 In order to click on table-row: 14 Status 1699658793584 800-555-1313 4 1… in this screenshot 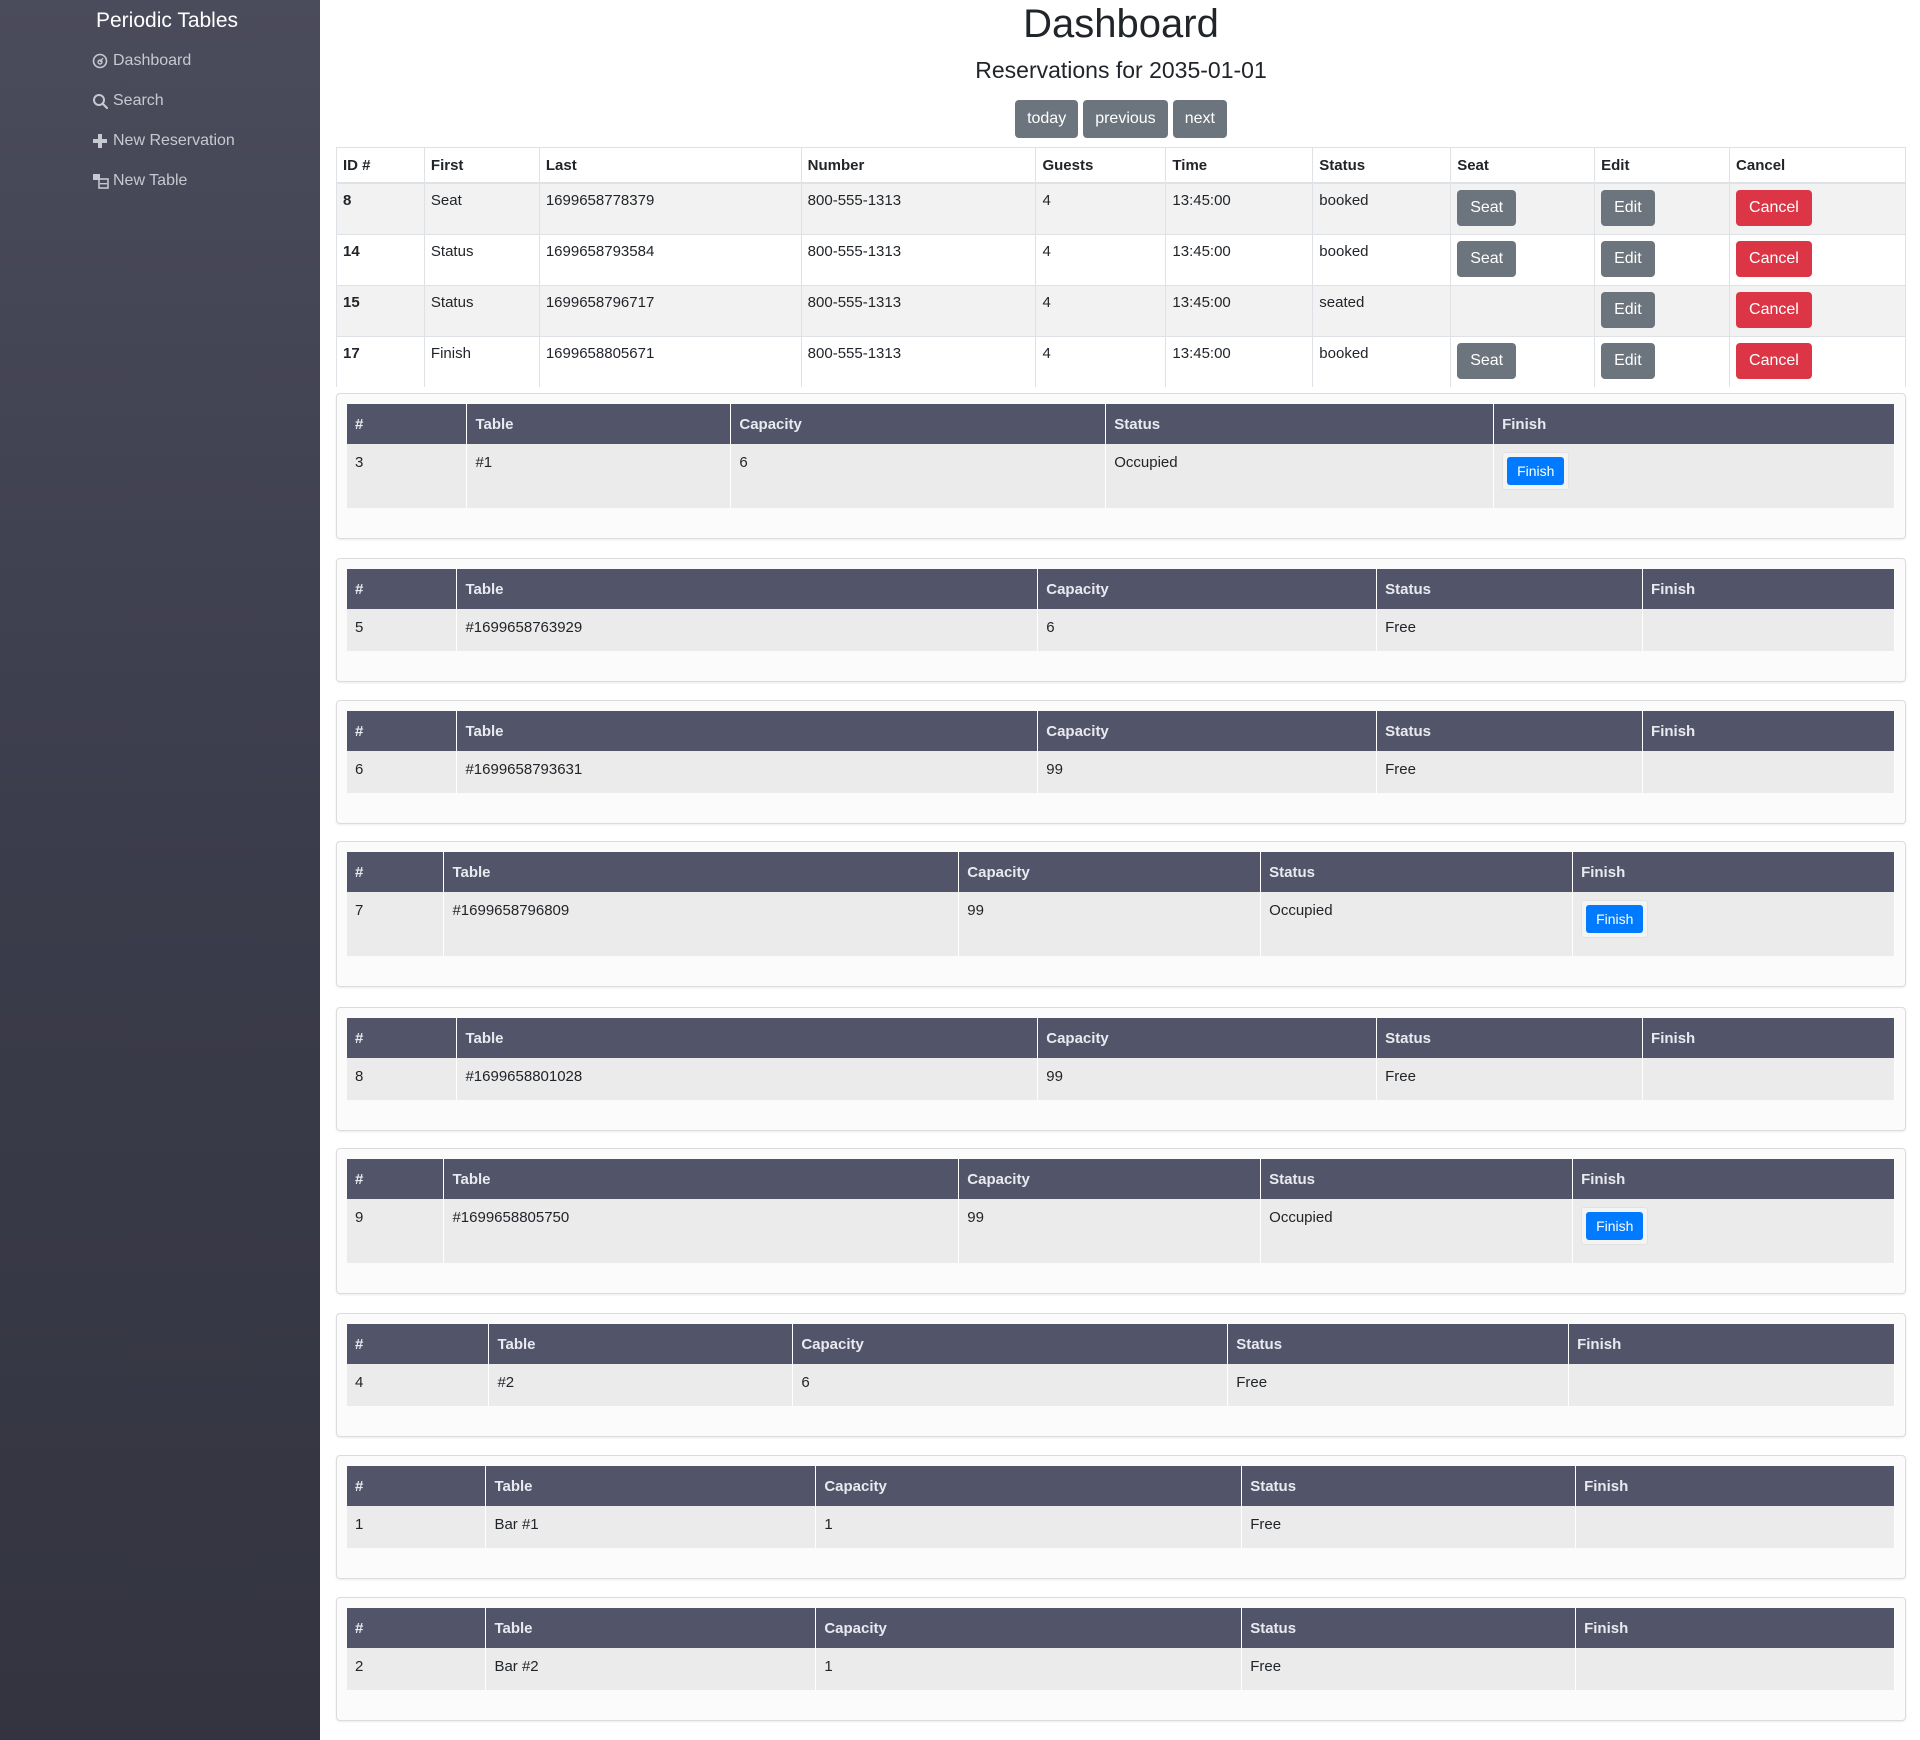, I will do `click(1121, 259)`.